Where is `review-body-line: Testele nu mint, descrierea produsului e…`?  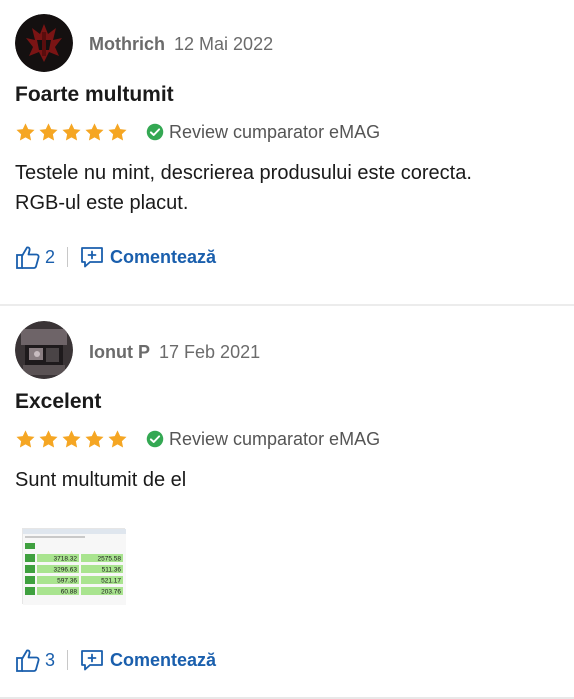 review-body-line: Testele nu mint, descrierea produsului e… is located at coordinates (243, 173).